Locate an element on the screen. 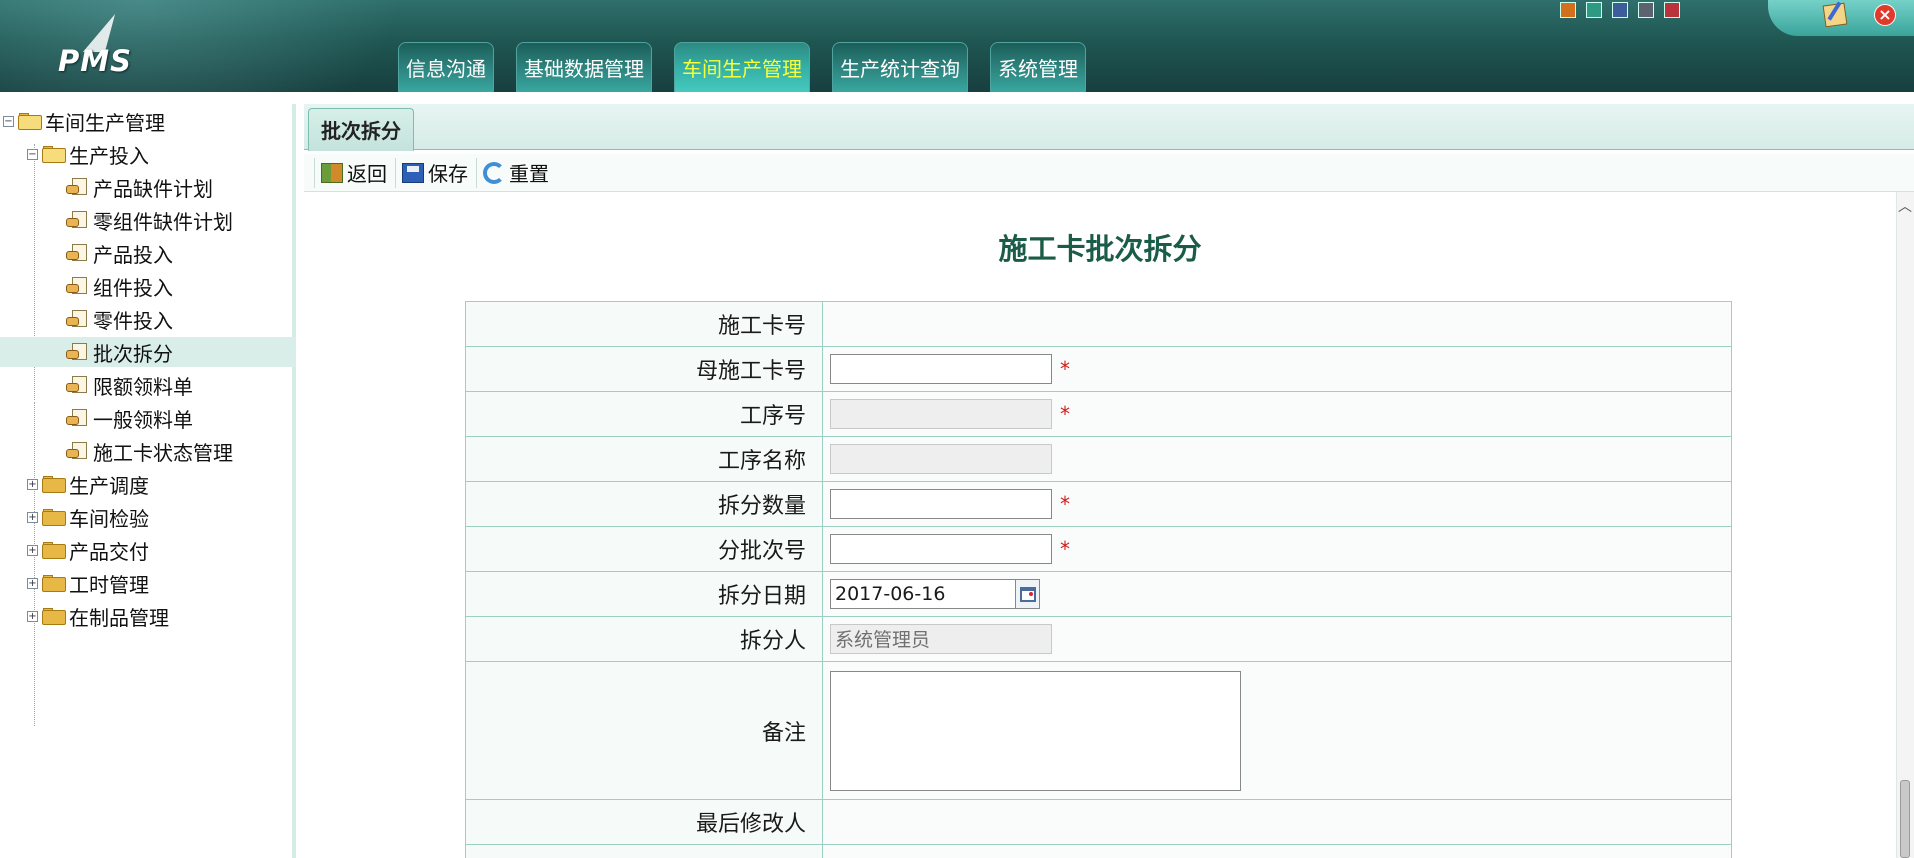 The image size is (1914, 858). tree-group-production-input: − 生产投入 is located at coordinates (148, 154).